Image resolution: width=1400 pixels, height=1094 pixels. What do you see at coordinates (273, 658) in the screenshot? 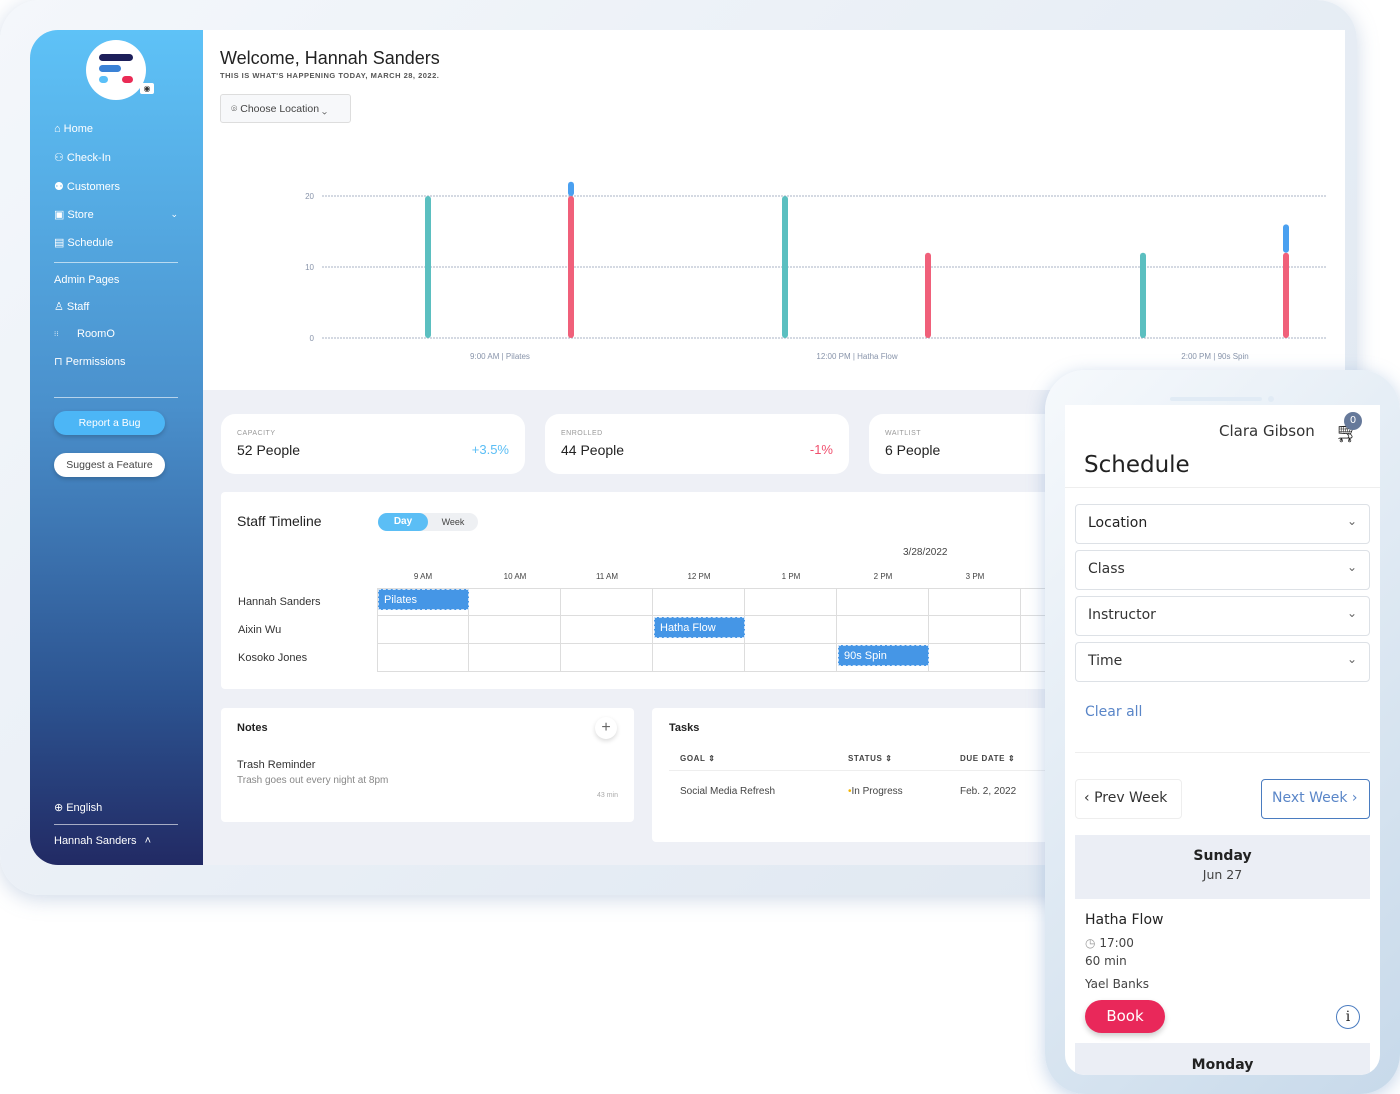
I see `staff-name: Kosoko Jones` at bounding box center [273, 658].